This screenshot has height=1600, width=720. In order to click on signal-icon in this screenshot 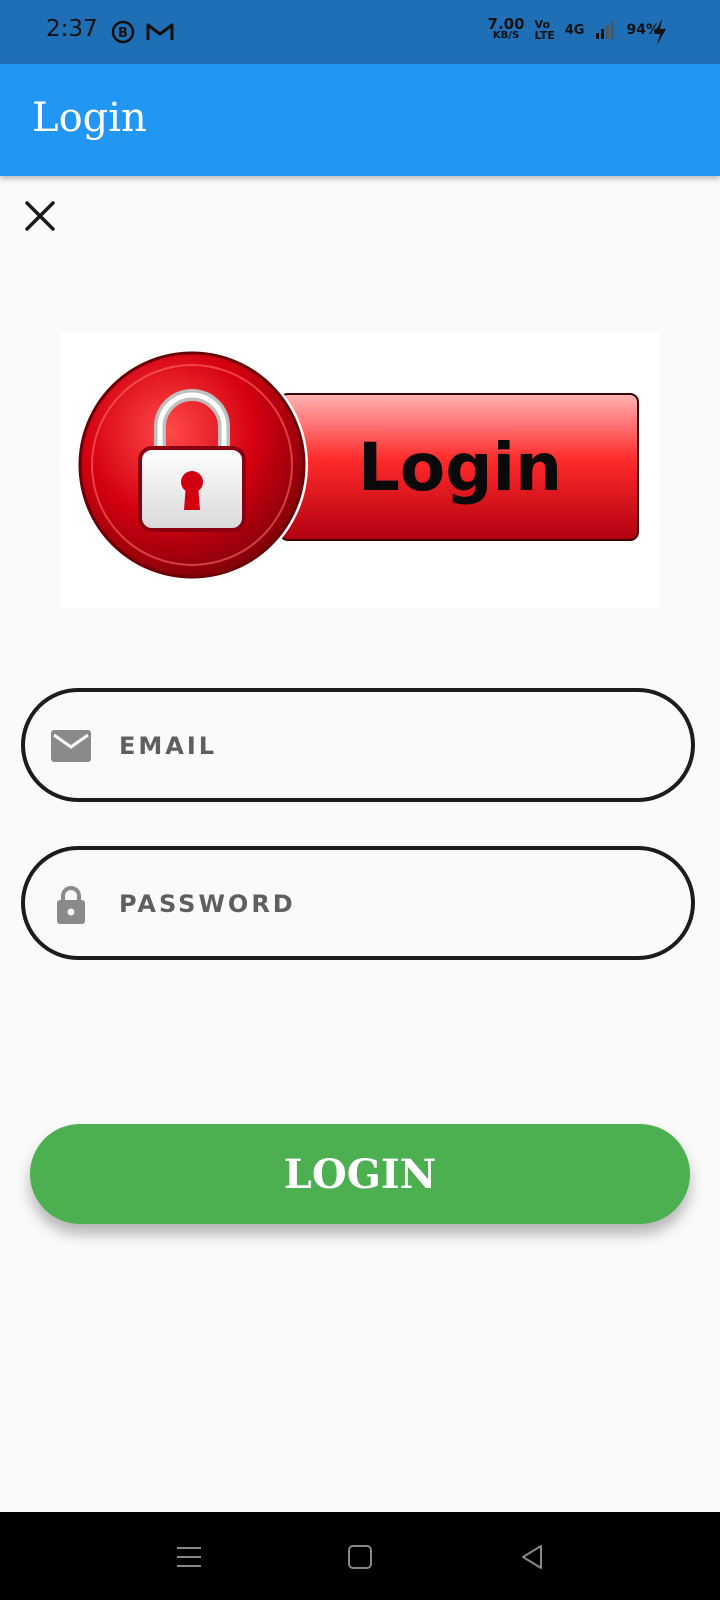, I will do `click(605, 30)`.